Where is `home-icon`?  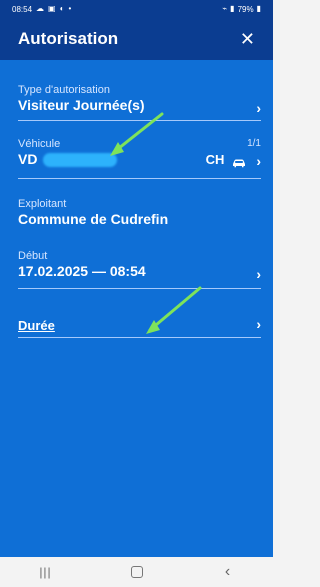
home-icon is located at coordinates (136, 572).